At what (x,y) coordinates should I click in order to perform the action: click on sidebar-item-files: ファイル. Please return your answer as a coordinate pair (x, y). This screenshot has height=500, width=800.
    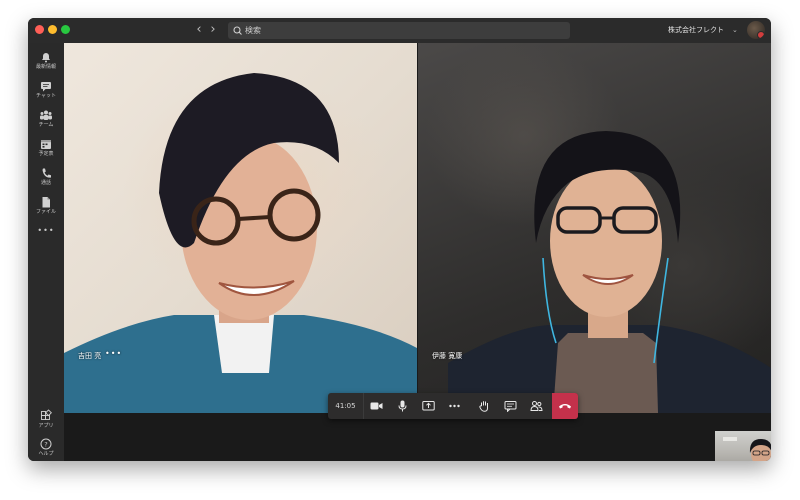
    Looking at the image, I should click on (46, 209).